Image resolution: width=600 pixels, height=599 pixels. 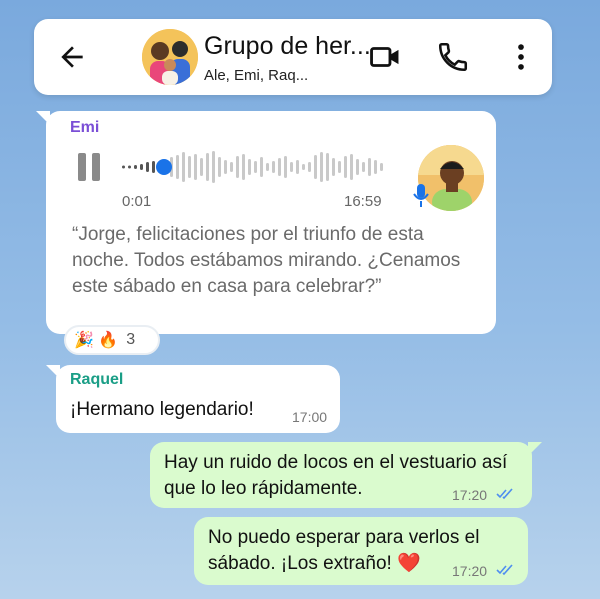 I want to click on message-text: ¡Hermano legendario!, so click(x=162, y=409).